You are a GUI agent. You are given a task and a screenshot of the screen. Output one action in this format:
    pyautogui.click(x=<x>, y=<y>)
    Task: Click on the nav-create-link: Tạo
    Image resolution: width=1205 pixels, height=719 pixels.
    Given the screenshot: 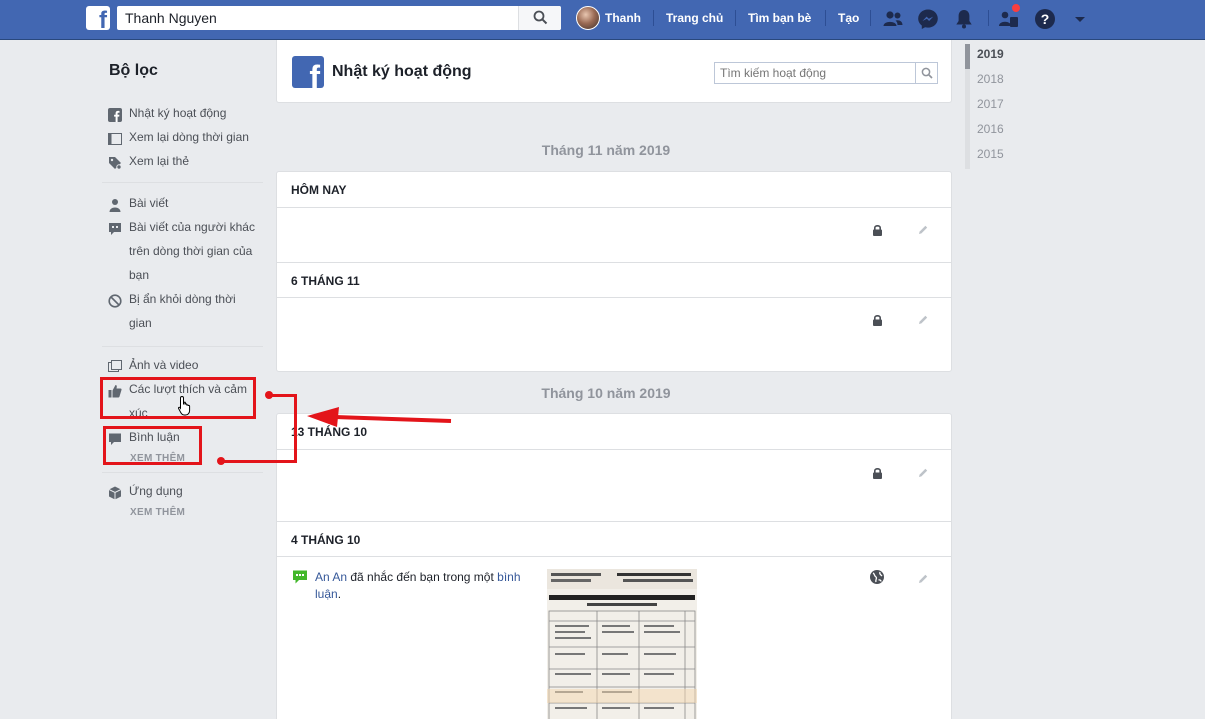 What is the action you would take?
    pyautogui.click(x=848, y=18)
    